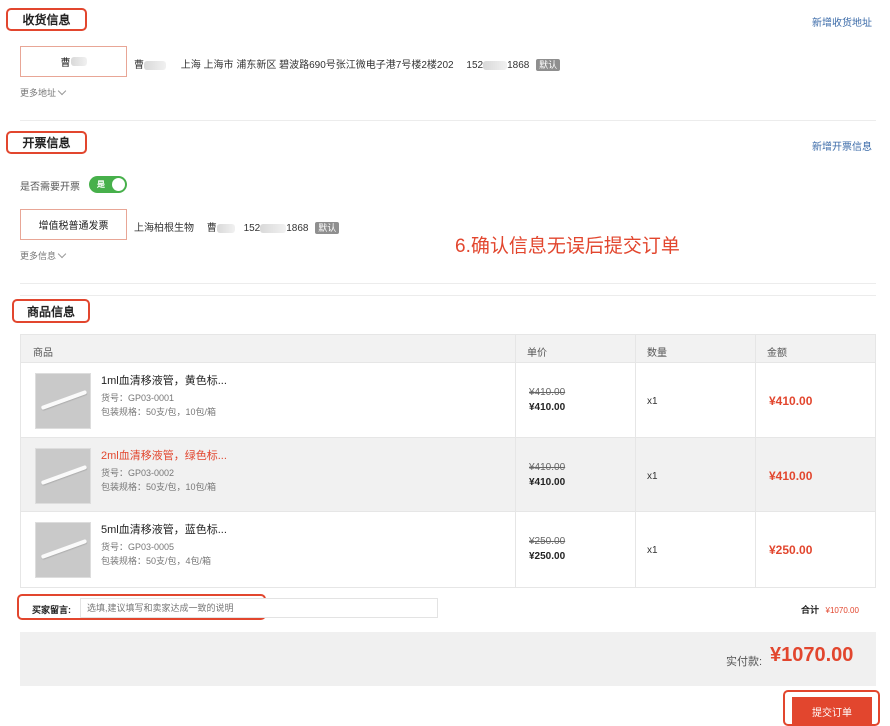 The image size is (890, 726). Describe the element at coordinates (73, 224) in the screenshot. I see `invoice-type-button: 增值税普通发票` at that location.